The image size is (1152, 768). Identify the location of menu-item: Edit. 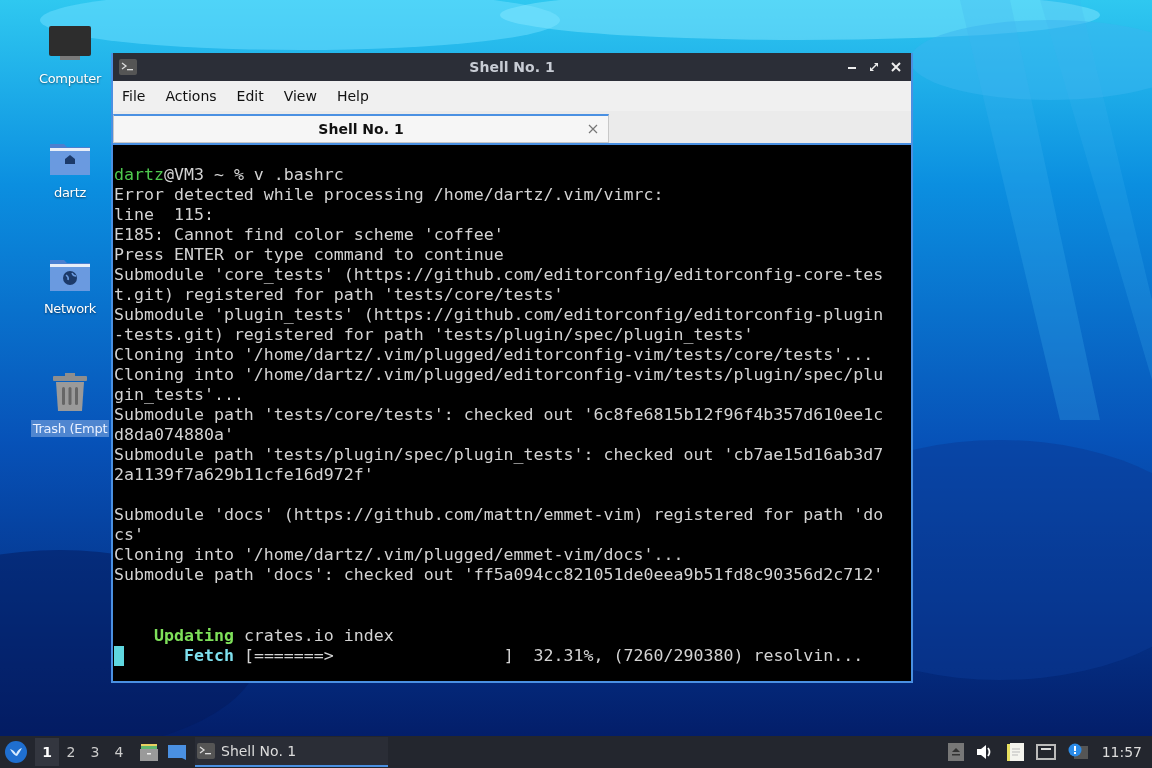
(256, 96).